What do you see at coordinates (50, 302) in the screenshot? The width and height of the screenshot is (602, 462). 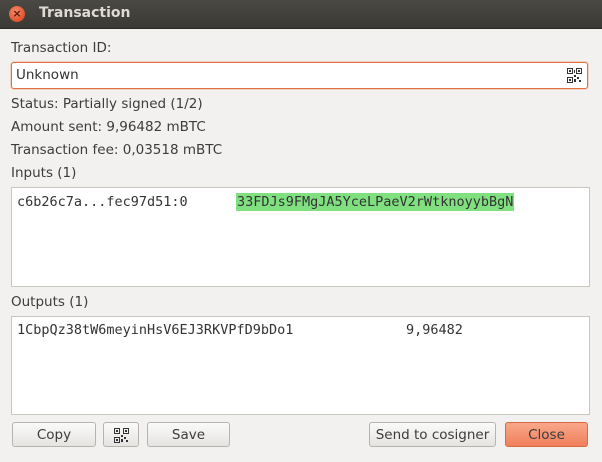 I see `outputs-label: Outputs (1)` at bounding box center [50, 302].